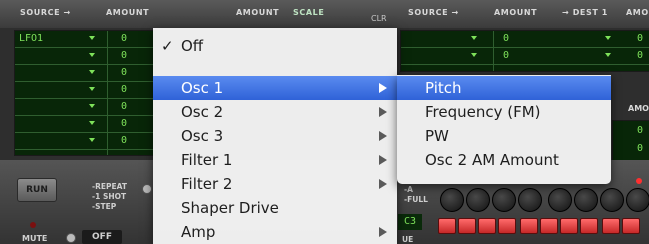 The width and height of the screenshot is (649, 244). I want to click on menu-item-label: Filter 2, so click(207, 184).